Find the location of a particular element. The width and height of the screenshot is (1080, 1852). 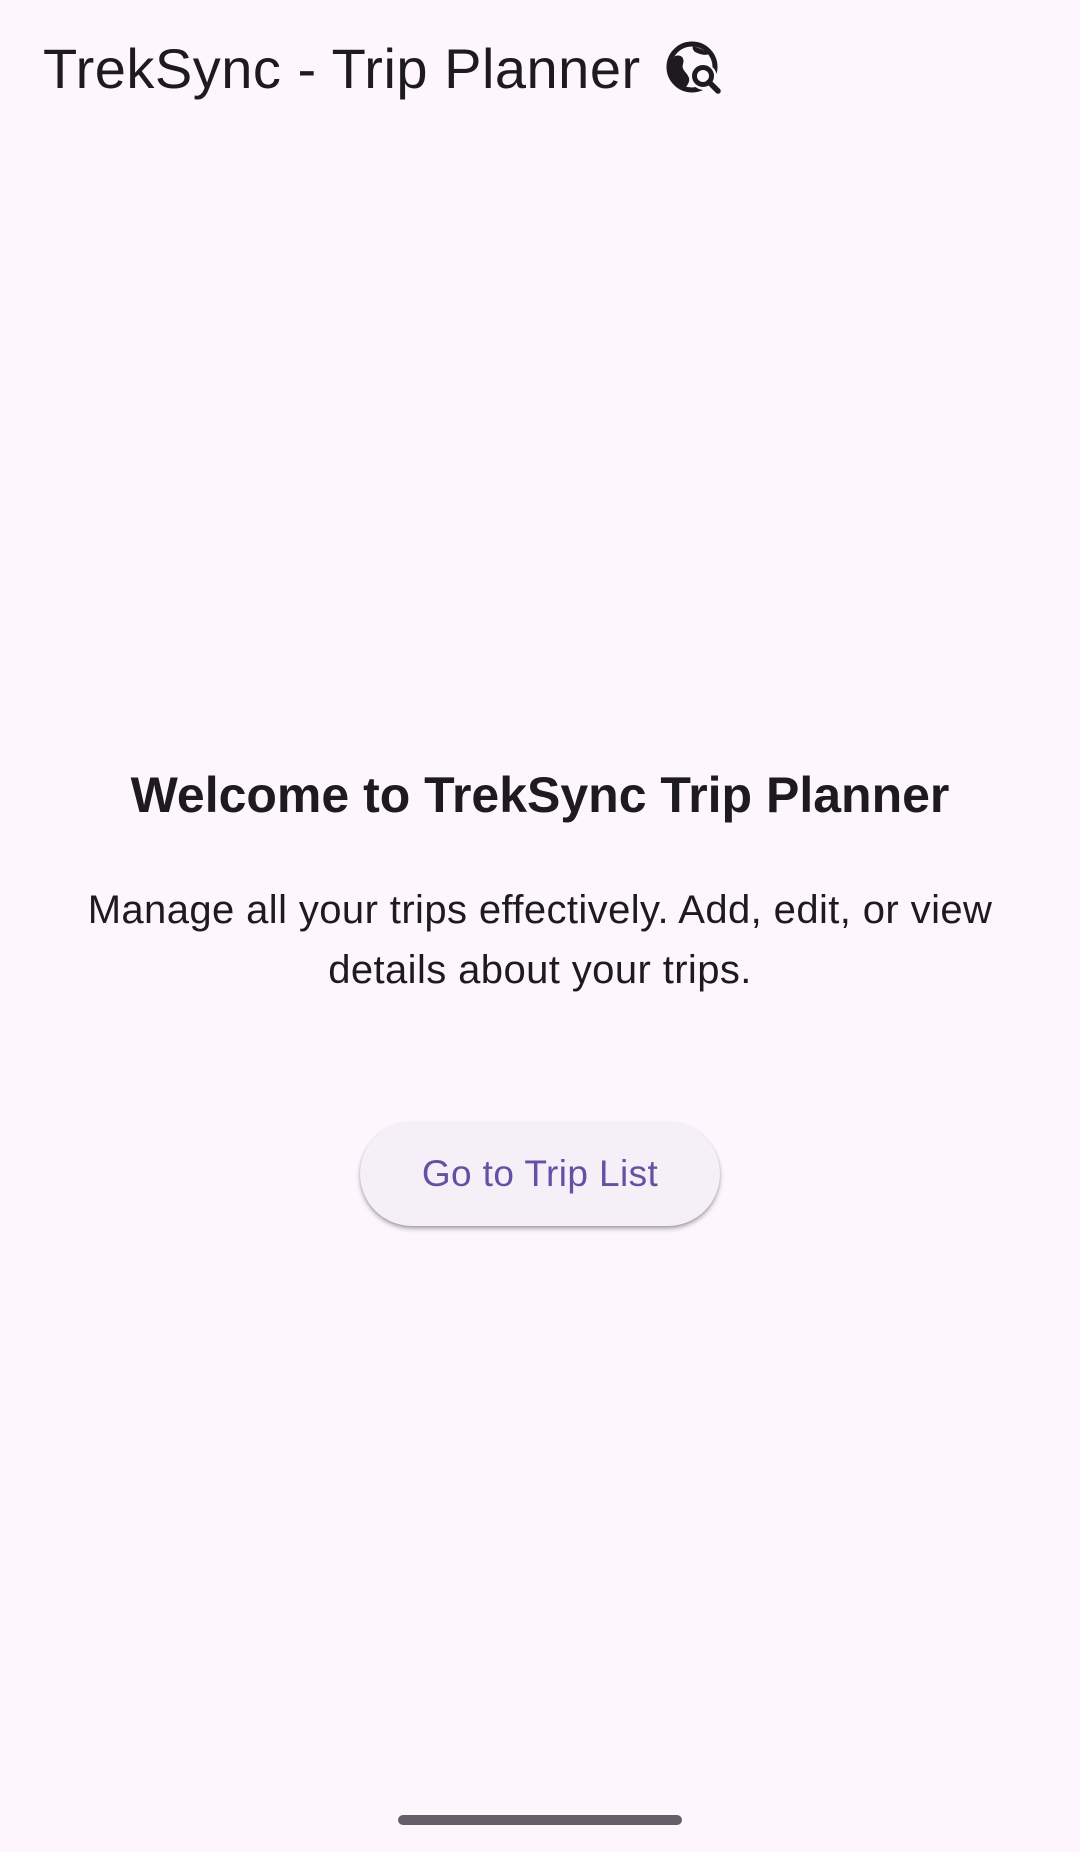

travel-explore-icon is located at coordinates (695, 70).